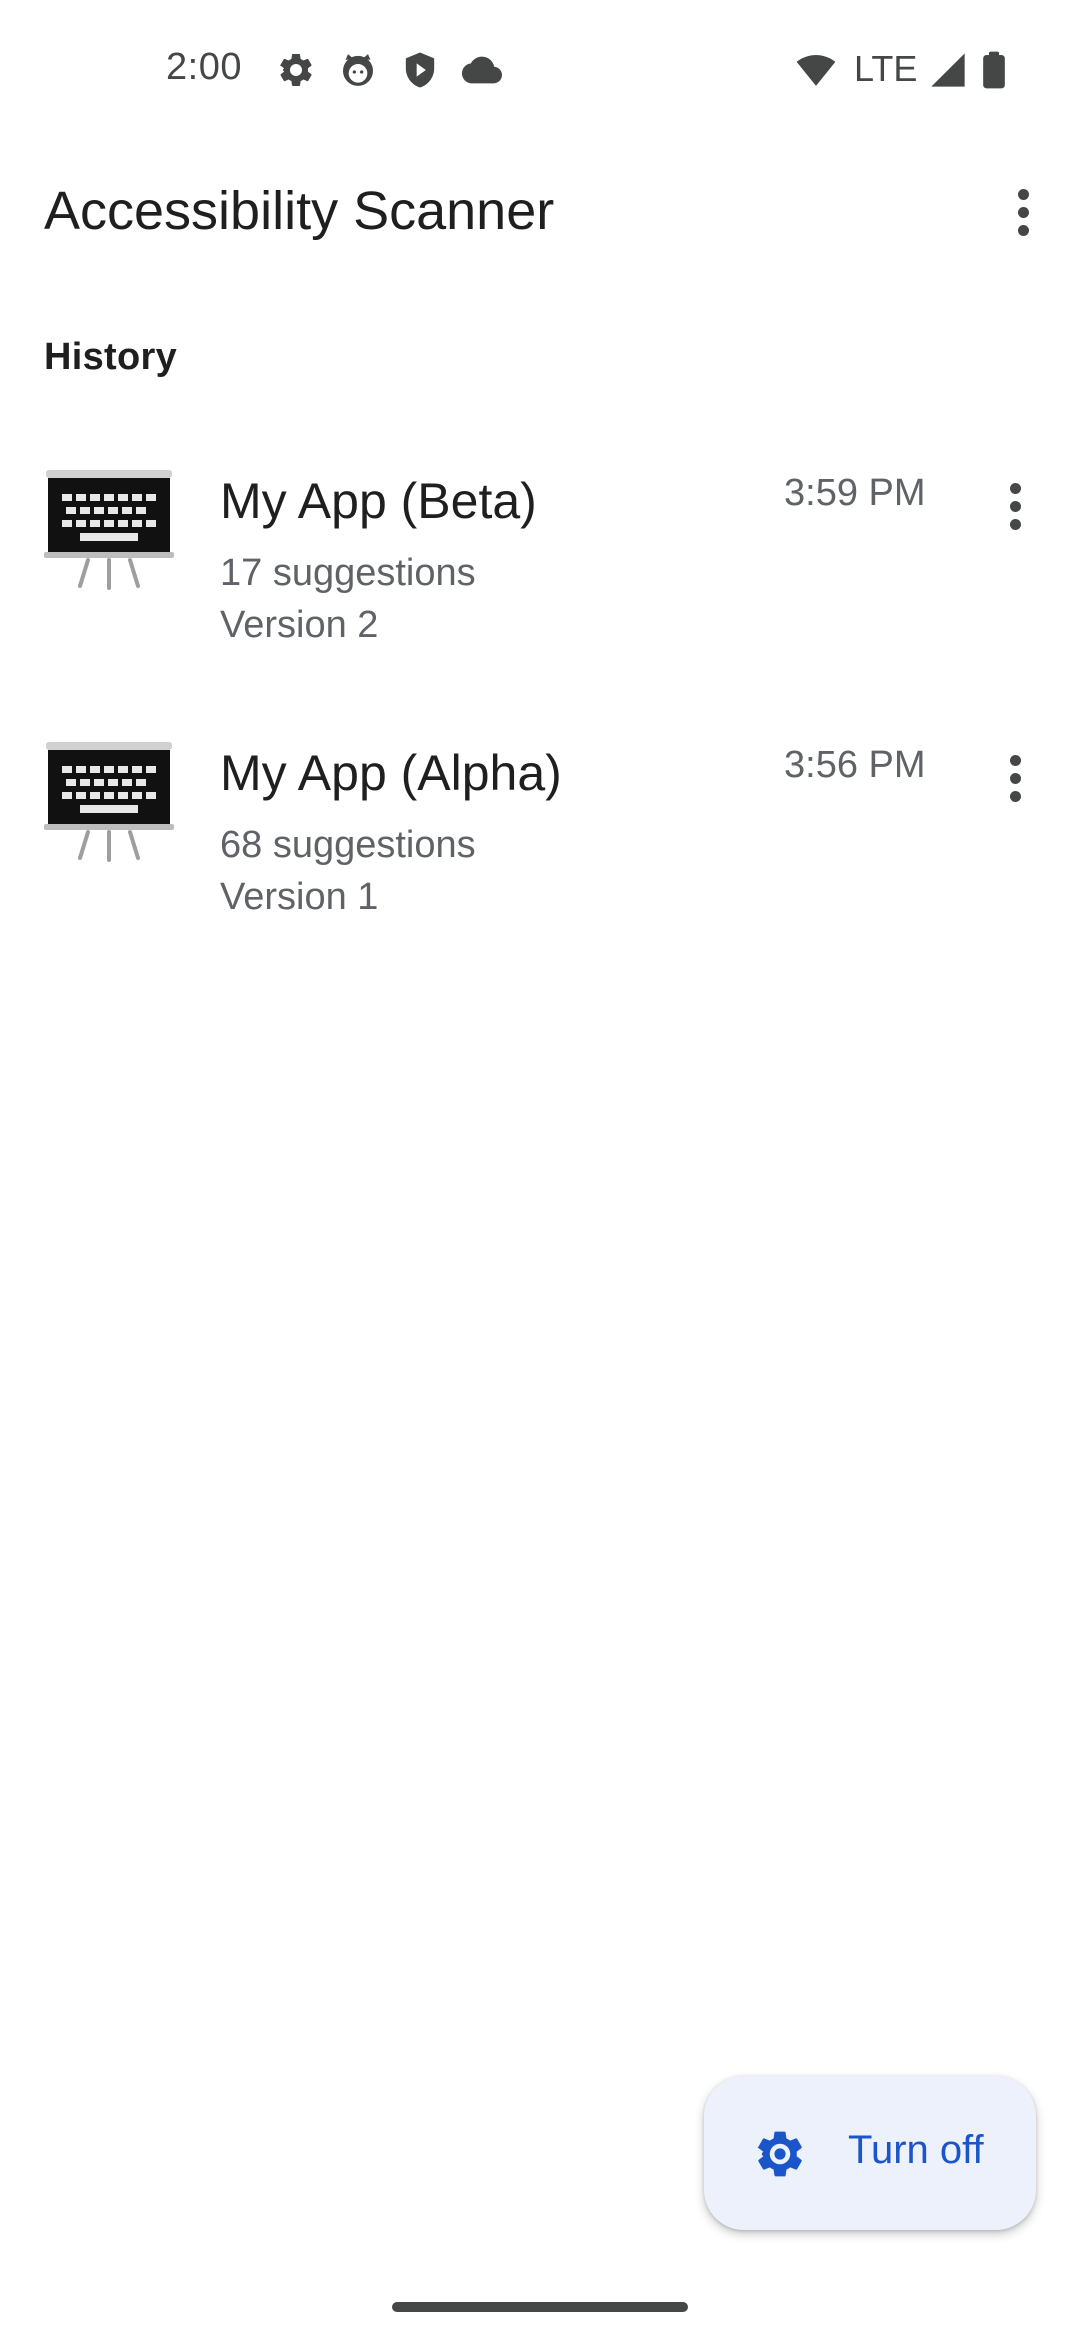 This screenshot has width=1080, height=2340. Describe the element at coordinates (855, 765) in the screenshot. I see `history-item-time: 3:56 PM` at that location.